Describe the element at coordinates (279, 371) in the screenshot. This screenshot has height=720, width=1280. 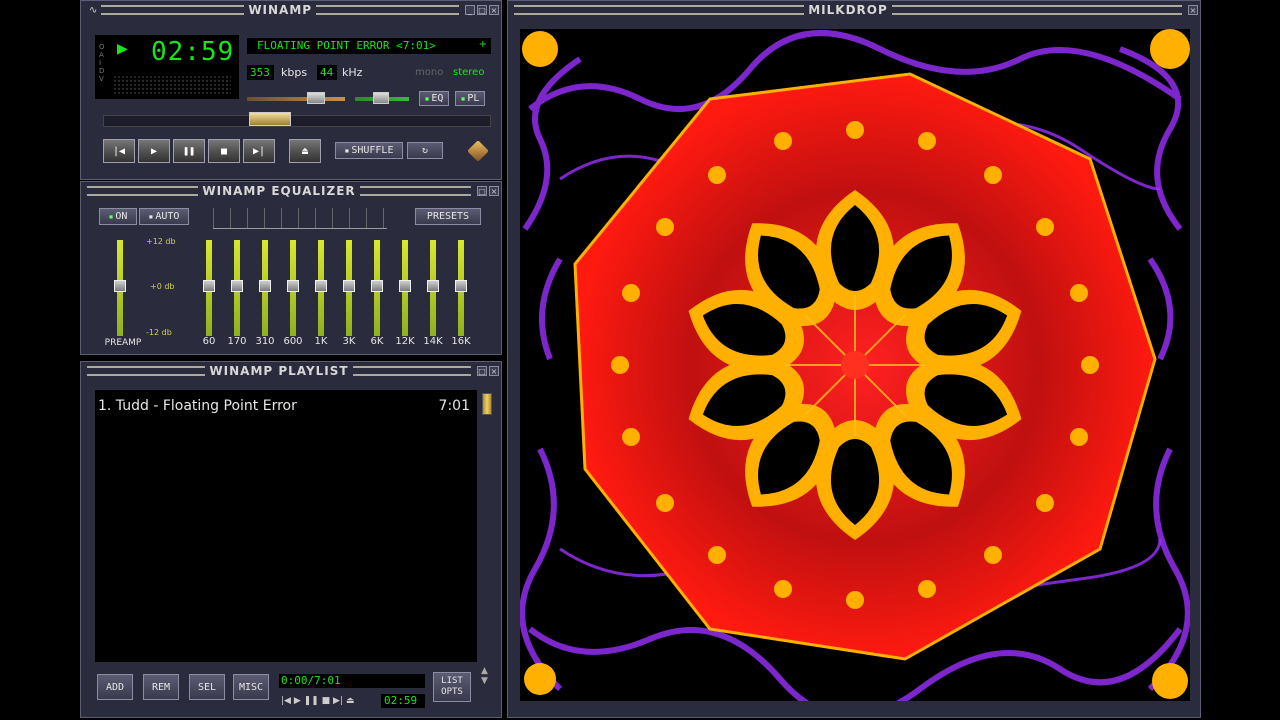
I see `playlist-title: WINAMP PLAYLIST` at that location.